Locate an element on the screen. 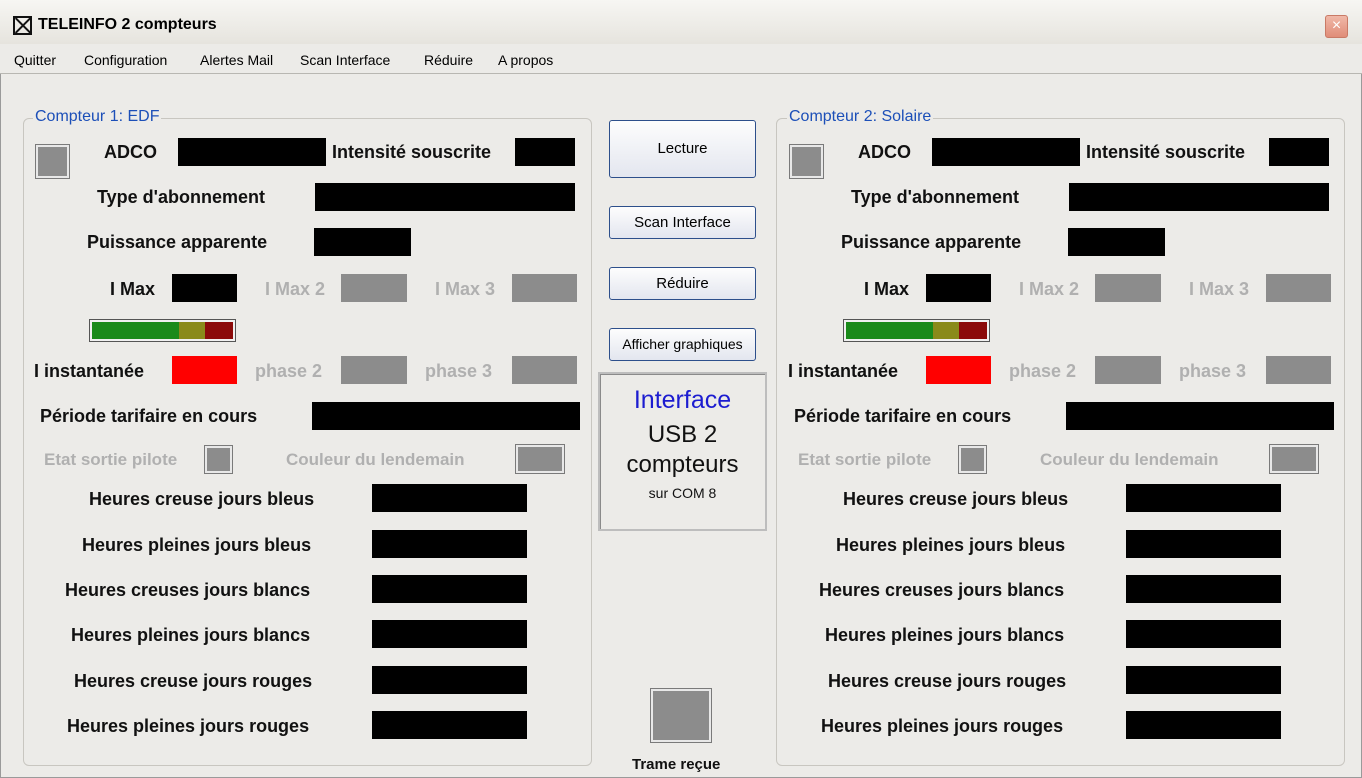  compteur2-level-bar is located at coordinates (916, 330).